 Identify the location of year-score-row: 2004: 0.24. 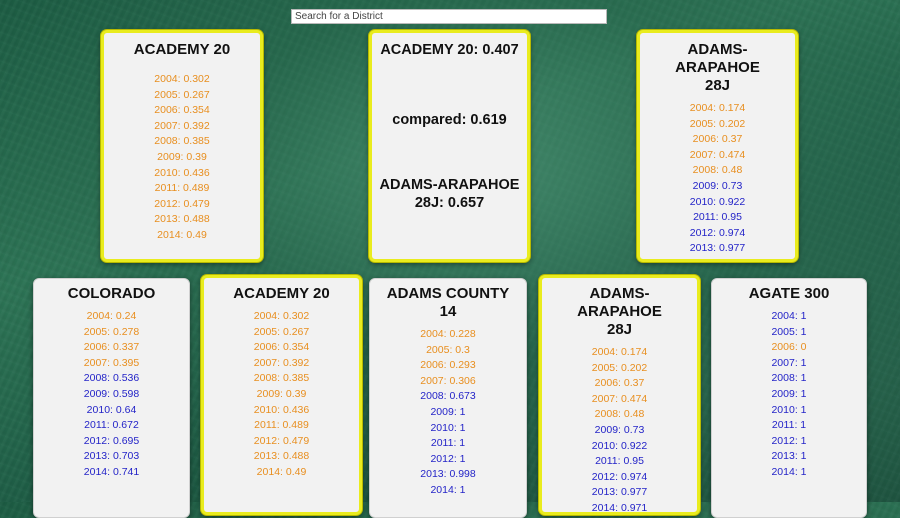
(111, 316).